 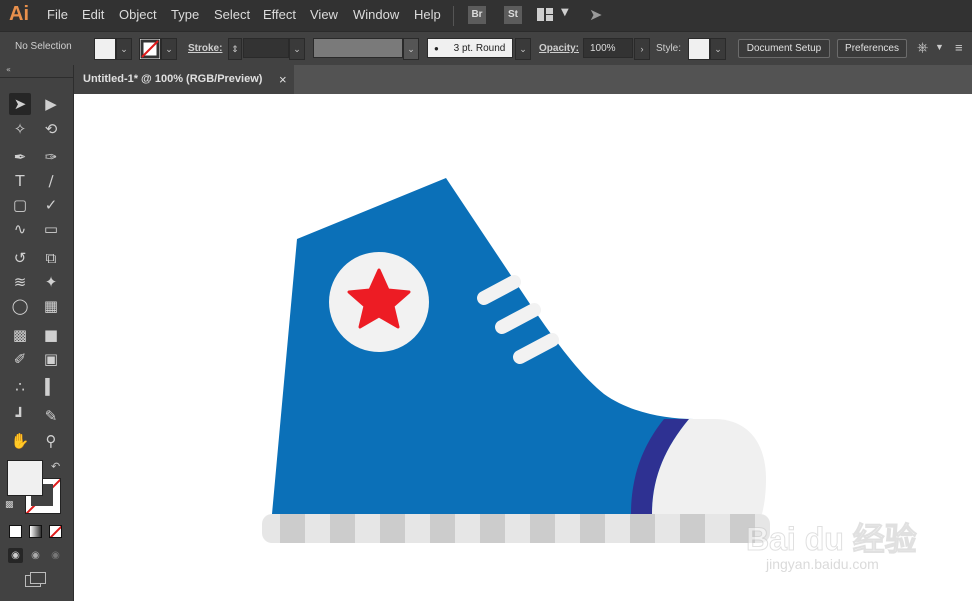 I want to click on eraser-tool-icon: ▭, so click(x=51, y=229).